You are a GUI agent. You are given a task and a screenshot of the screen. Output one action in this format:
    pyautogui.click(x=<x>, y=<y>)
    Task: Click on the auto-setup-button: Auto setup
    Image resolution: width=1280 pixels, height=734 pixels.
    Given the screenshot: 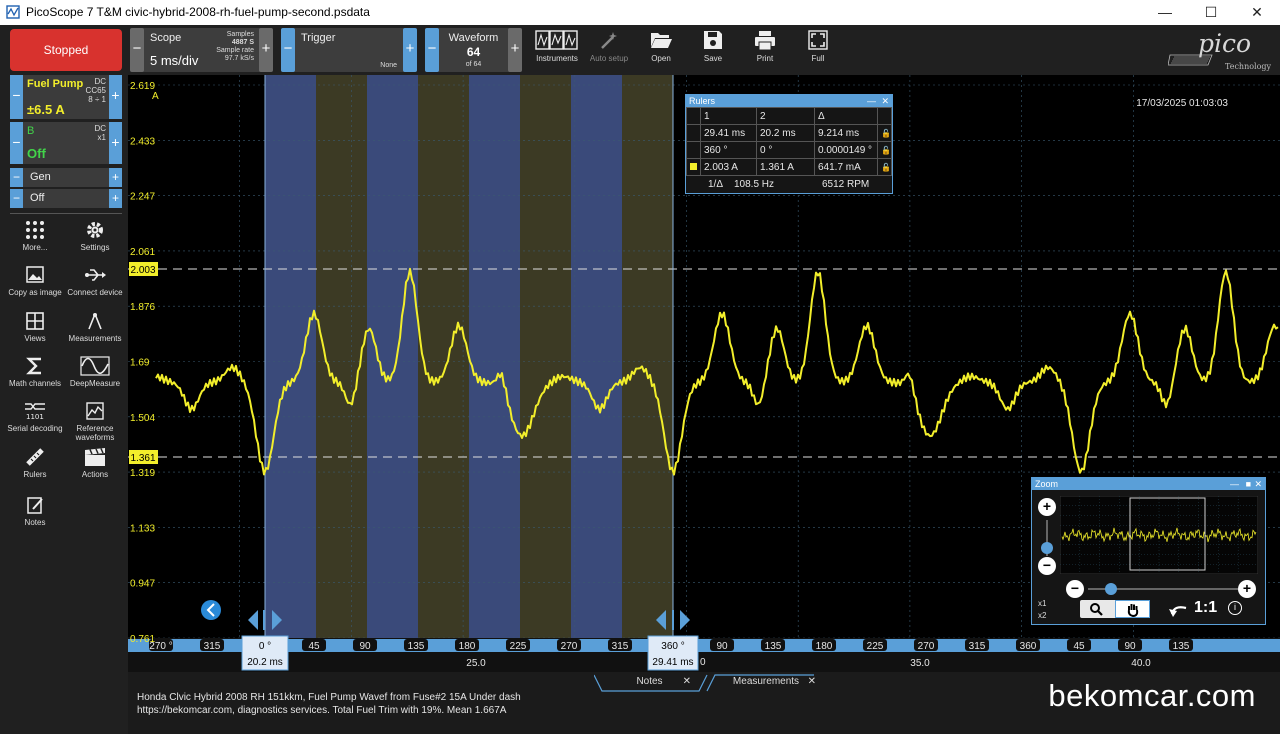 What is the action you would take?
    pyautogui.click(x=609, y=46)
    